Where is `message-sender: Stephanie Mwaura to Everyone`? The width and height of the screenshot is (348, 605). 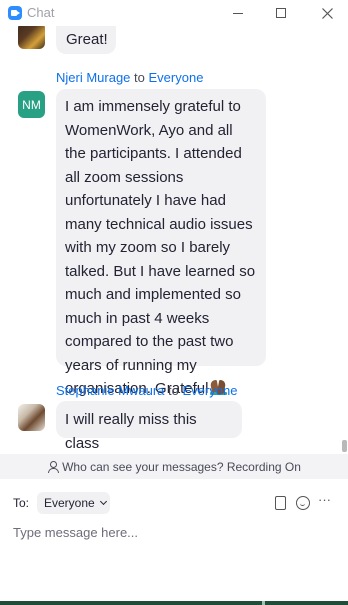 message-sender: Stephanie Mwaura to Everyone is located at coordinates (146, 390).